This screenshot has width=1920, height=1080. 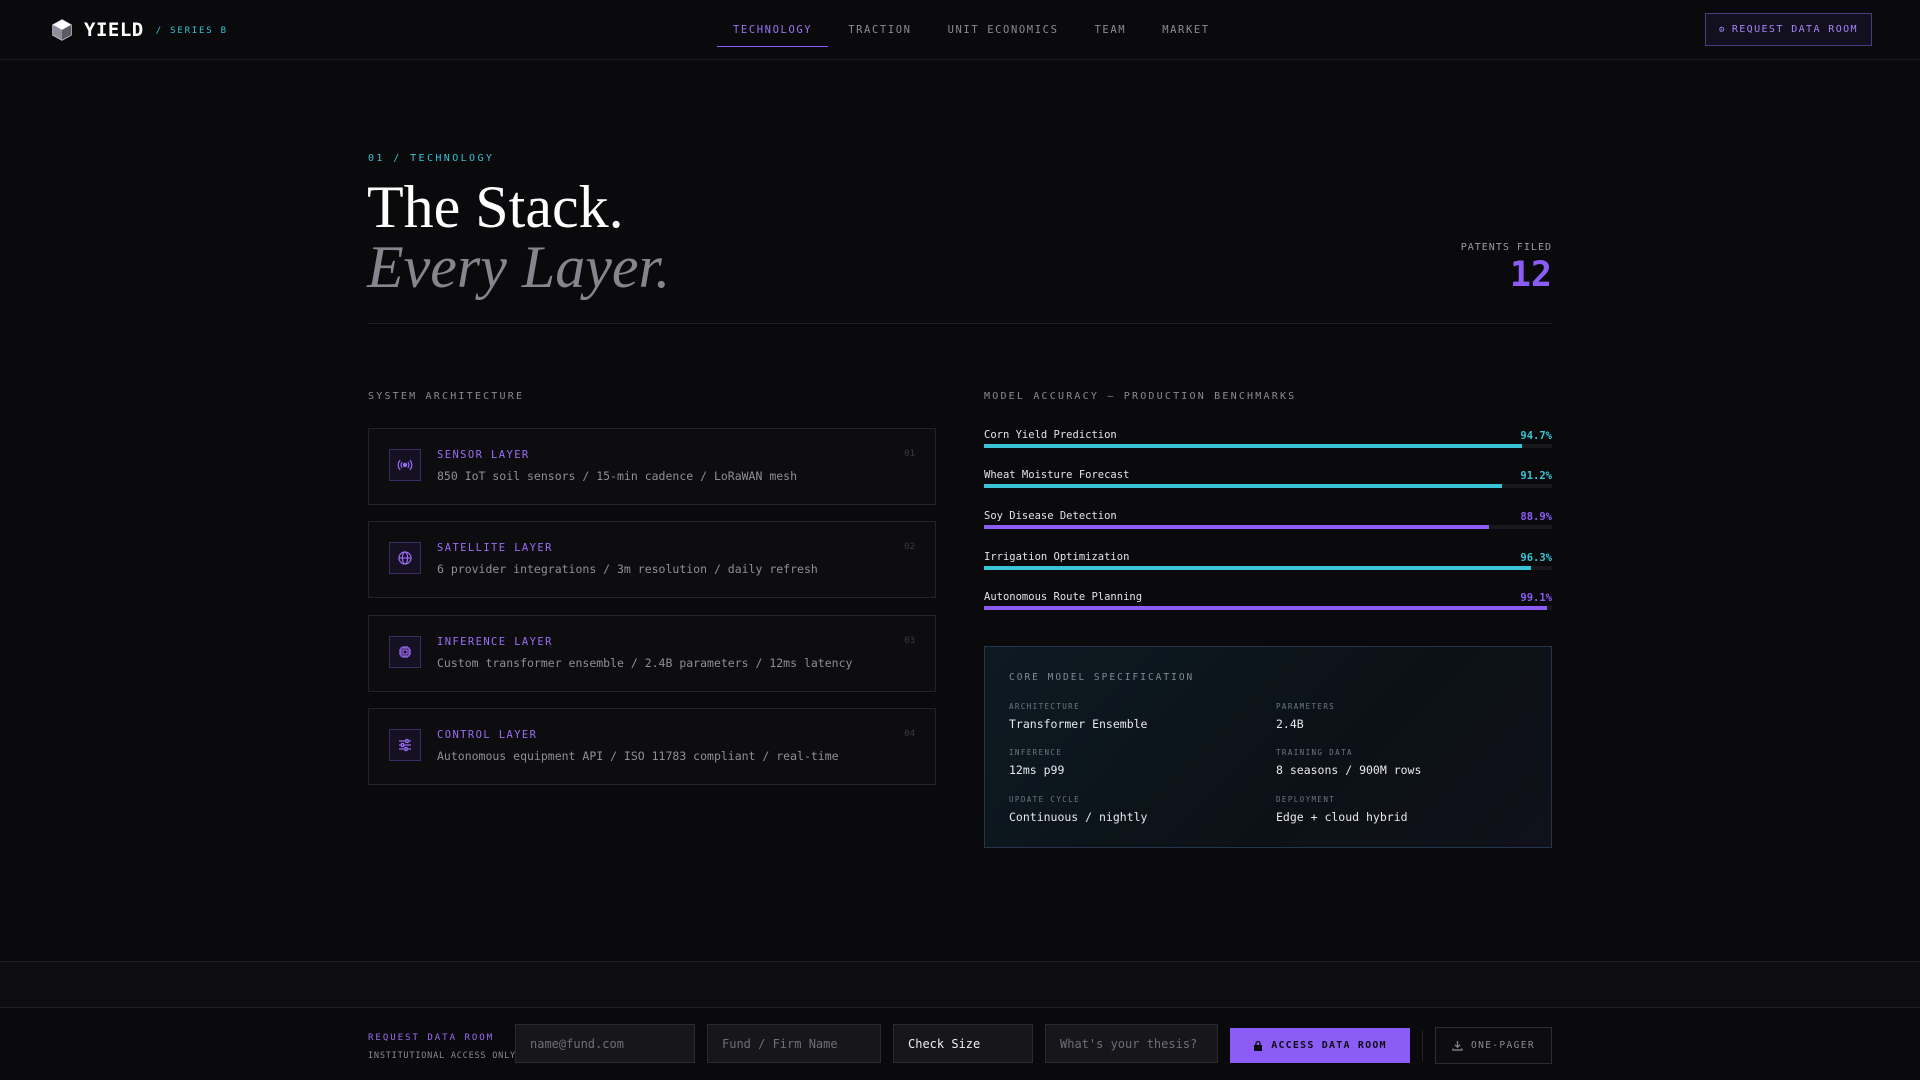 What do you see at coordinates (191, 31) in the screenshot?
I see `funding-round-label: / SERIES B` at bounding box center [191, 31].